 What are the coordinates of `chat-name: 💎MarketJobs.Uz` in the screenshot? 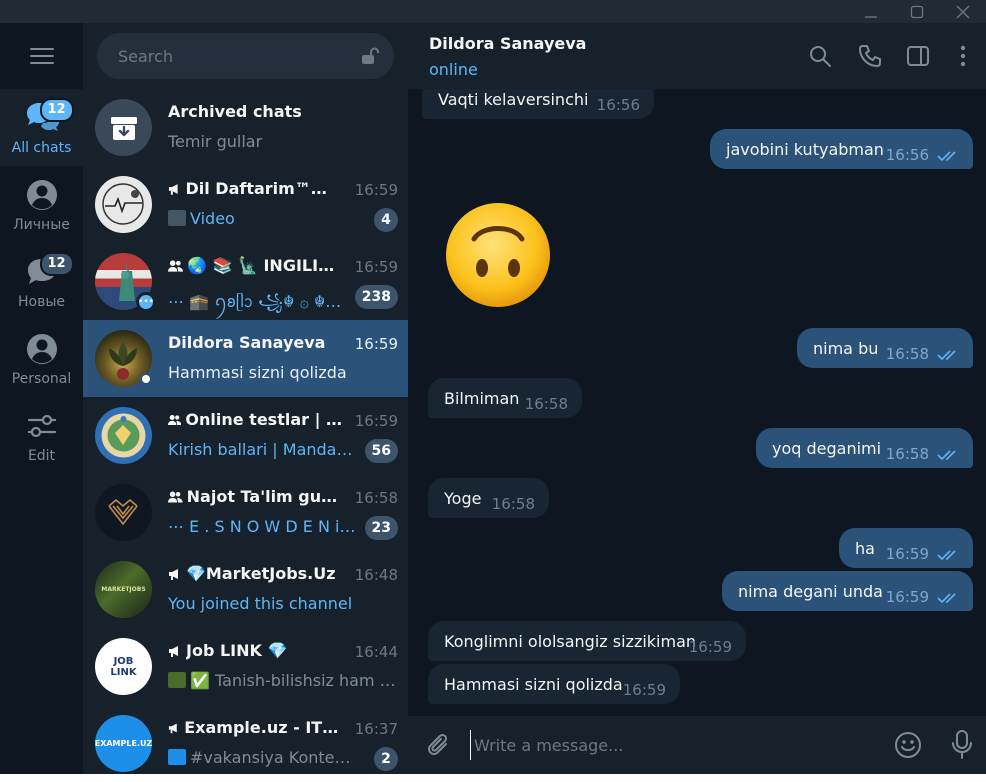 It's located at (261, 573).